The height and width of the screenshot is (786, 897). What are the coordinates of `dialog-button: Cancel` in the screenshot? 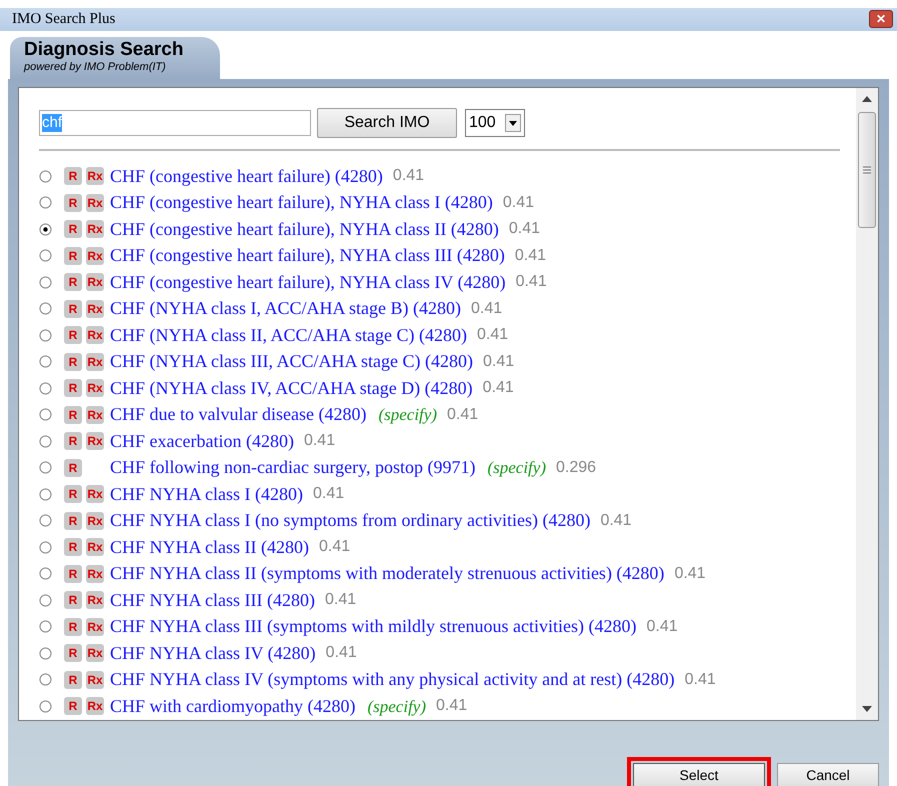 It's located at (828, 774).